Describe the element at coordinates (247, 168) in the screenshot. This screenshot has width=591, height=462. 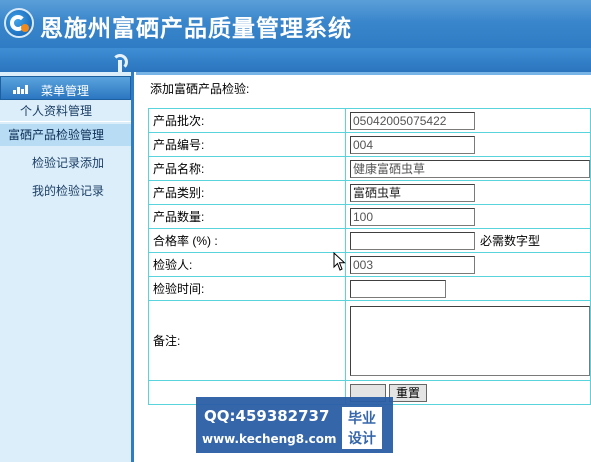
I see `field-label: 产品名称:` at that location.